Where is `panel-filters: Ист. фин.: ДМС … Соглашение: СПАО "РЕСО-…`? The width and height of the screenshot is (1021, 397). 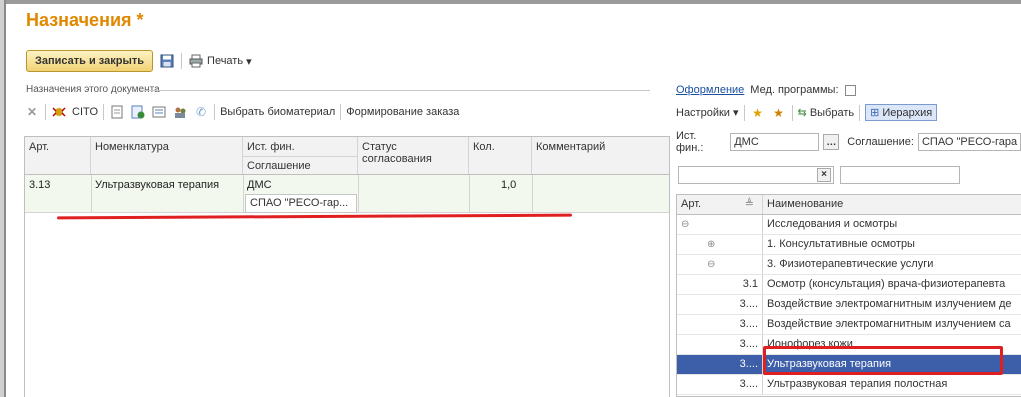 panel-filters: Ист. фин.: ДМС … Соглашение: СПАО "РЕСО-… is located at coordinates (848, 142).